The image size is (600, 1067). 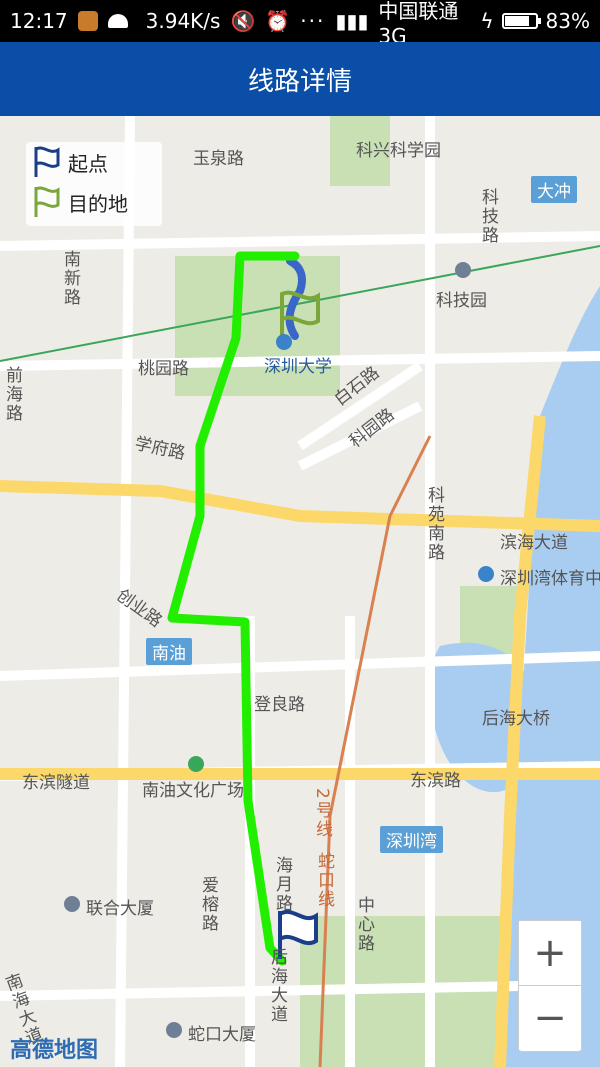 What do you see at coordinates (463, 270) in the screenshot?
I see `poi-icon` at bounding box center [463, 270].